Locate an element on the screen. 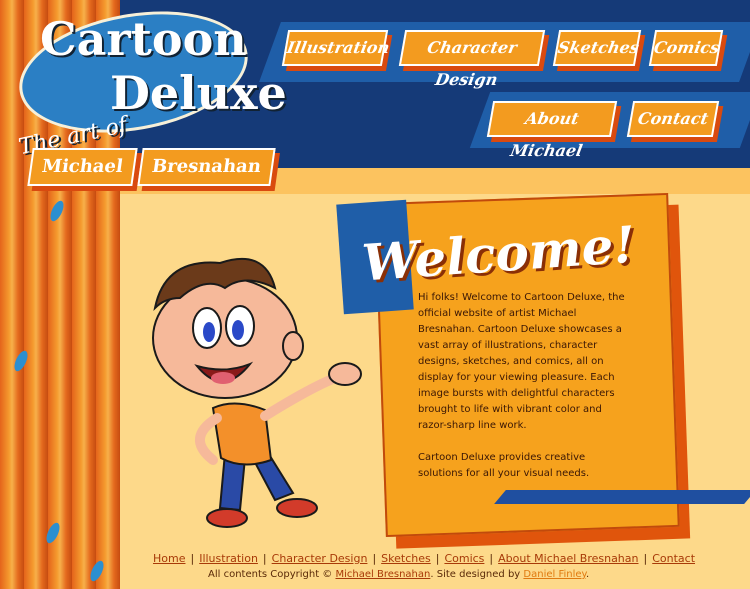 The width and height of the screenshot is (750, 589). footer-link-sketches: Sketches is located at coordinates (406, 558).